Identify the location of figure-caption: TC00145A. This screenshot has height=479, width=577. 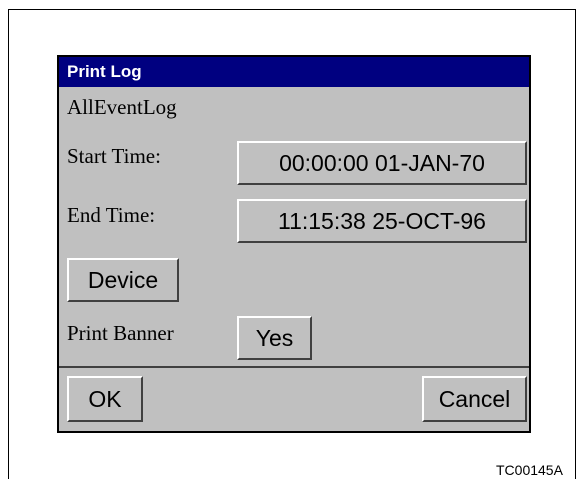
(529, 470).